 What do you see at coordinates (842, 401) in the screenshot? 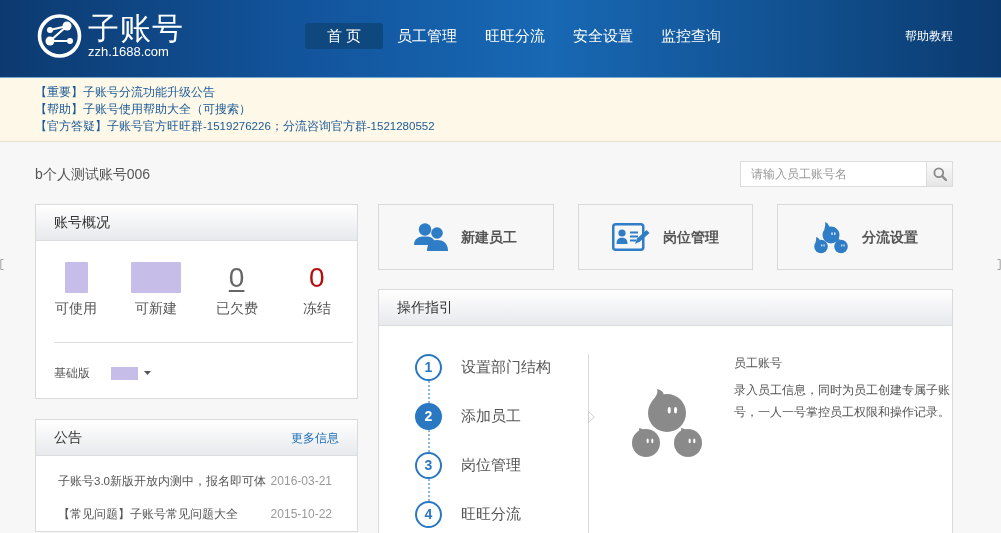
I see `detail-text: 录入员工信息，同时为员工创建专属子账号，一人一号掌控员工权限和操作记录。` at bounding box center [842, 401].